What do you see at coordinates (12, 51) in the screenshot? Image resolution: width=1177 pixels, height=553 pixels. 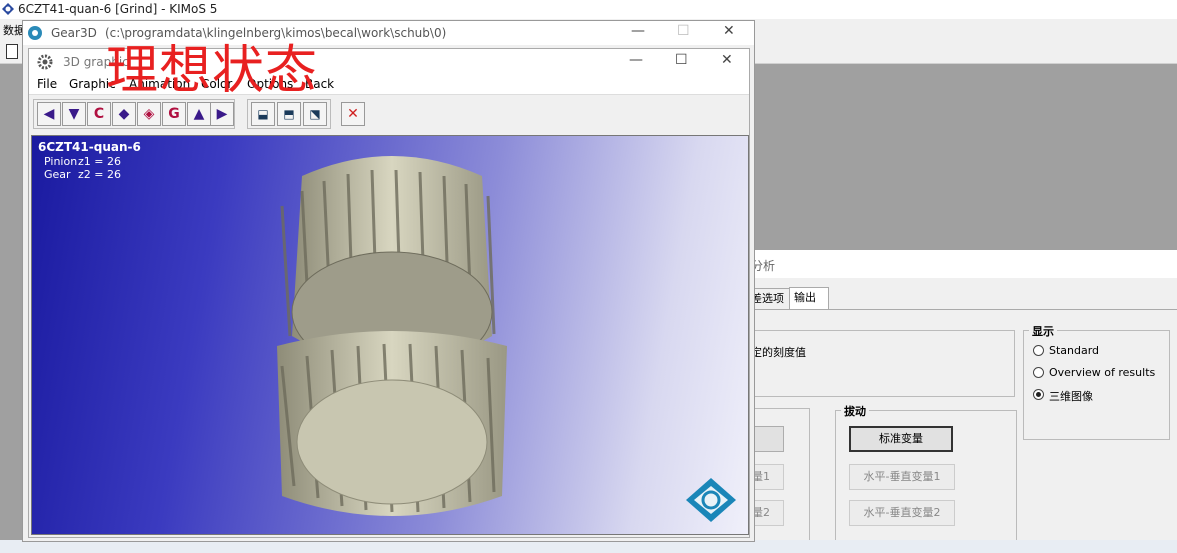 I see `new-file-icon` at bounding box center [12, 51].